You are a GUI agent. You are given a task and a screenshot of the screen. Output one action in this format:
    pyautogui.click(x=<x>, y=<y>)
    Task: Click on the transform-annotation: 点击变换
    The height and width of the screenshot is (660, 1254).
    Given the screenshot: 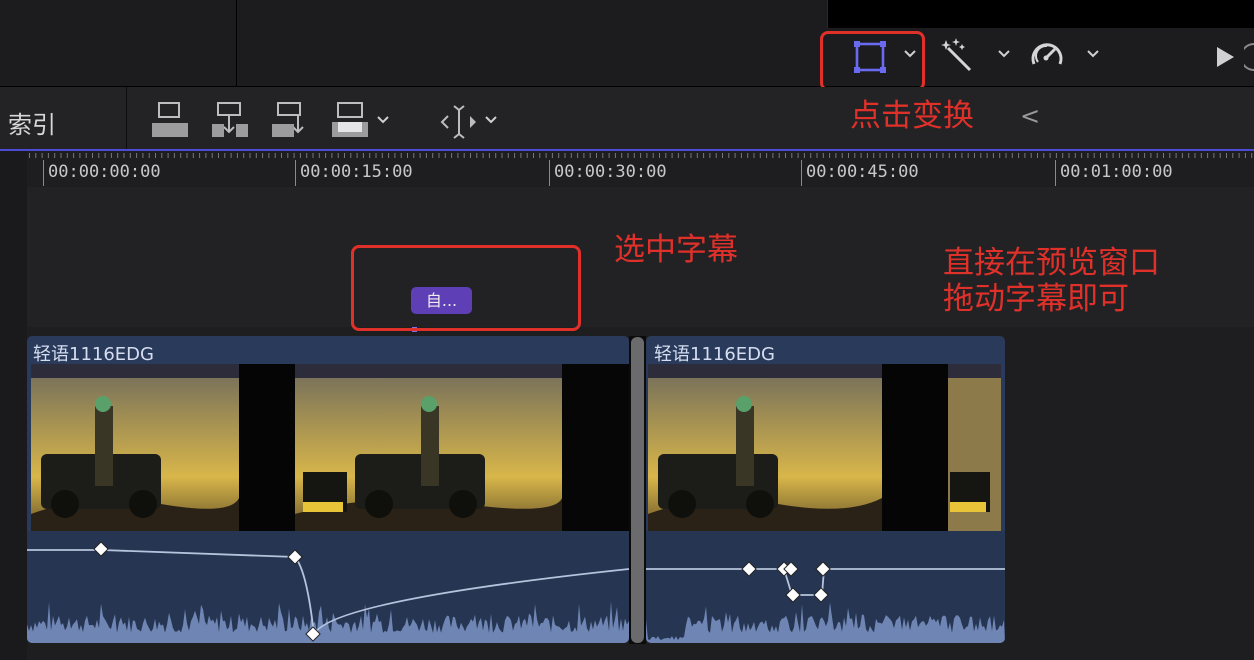 What is the action you would take?
    pyautogui.click(x=912, y=116)
    